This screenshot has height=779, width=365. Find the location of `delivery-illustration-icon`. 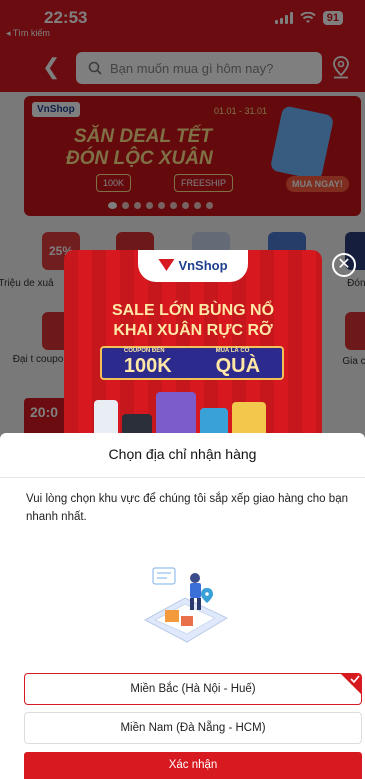

delivery-illustration-icon is located at coordinates (186, 605).